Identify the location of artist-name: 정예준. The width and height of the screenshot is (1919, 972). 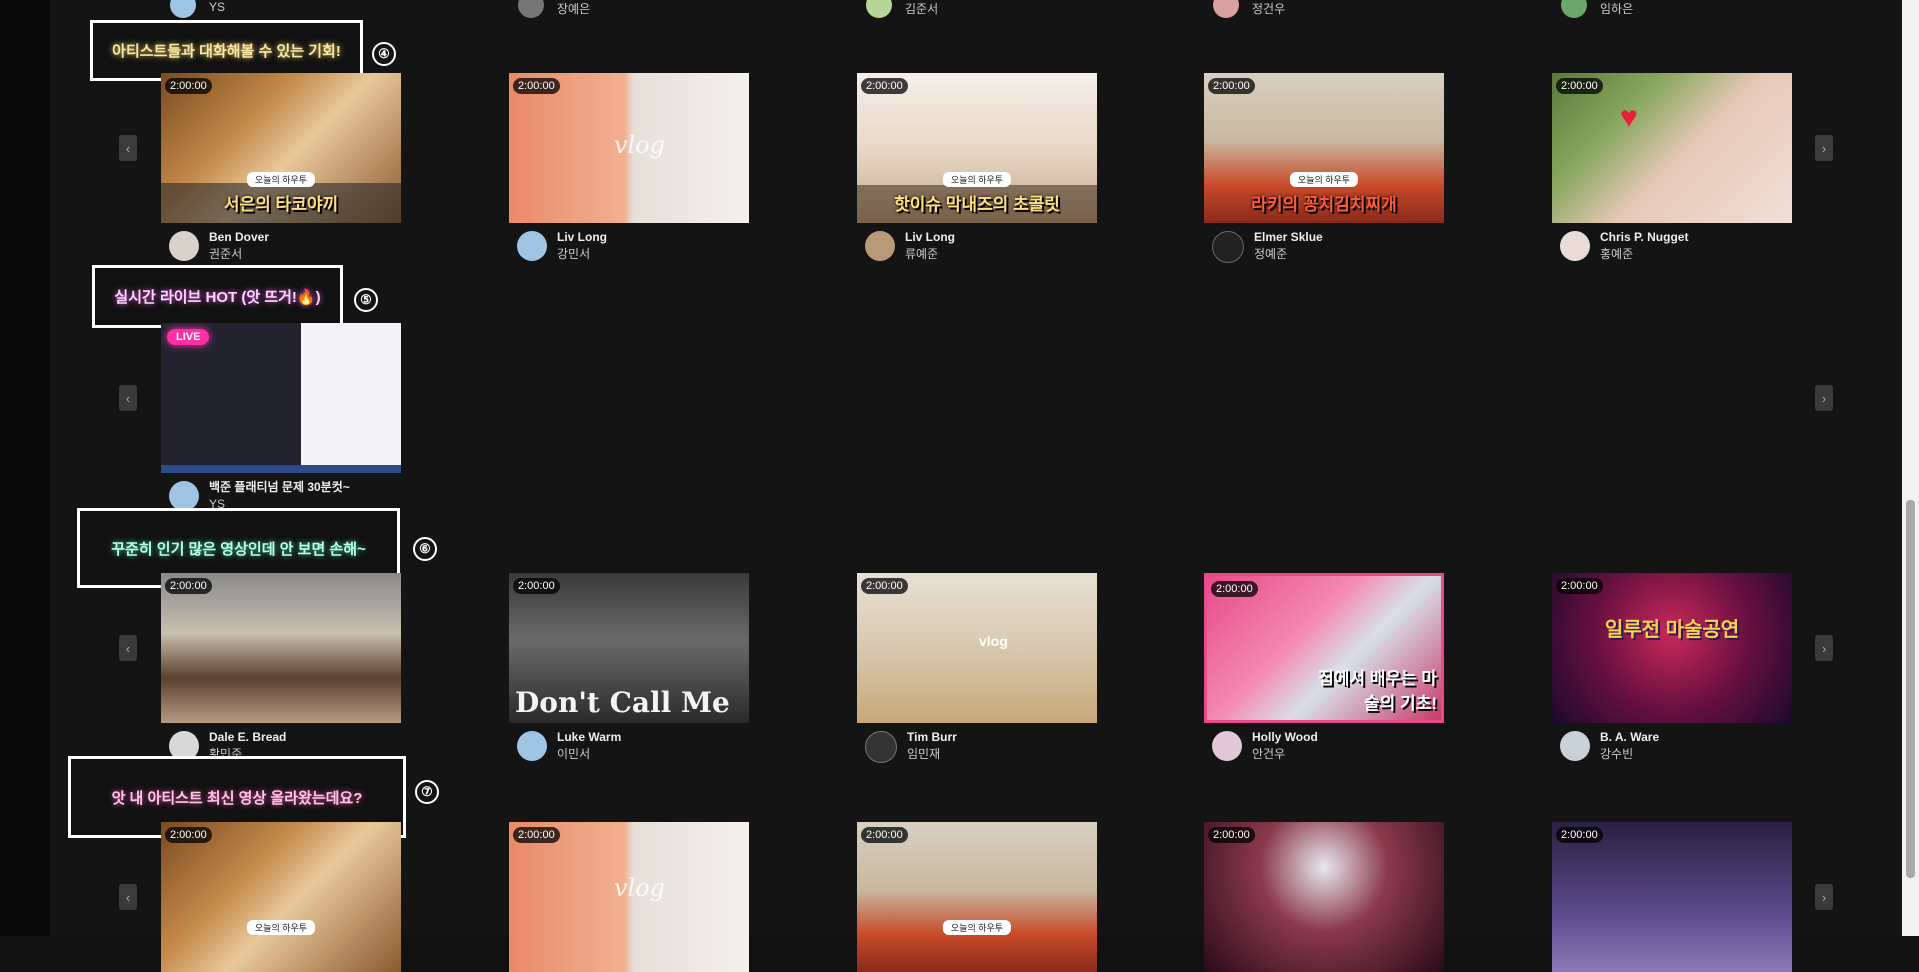
(1288, 254).